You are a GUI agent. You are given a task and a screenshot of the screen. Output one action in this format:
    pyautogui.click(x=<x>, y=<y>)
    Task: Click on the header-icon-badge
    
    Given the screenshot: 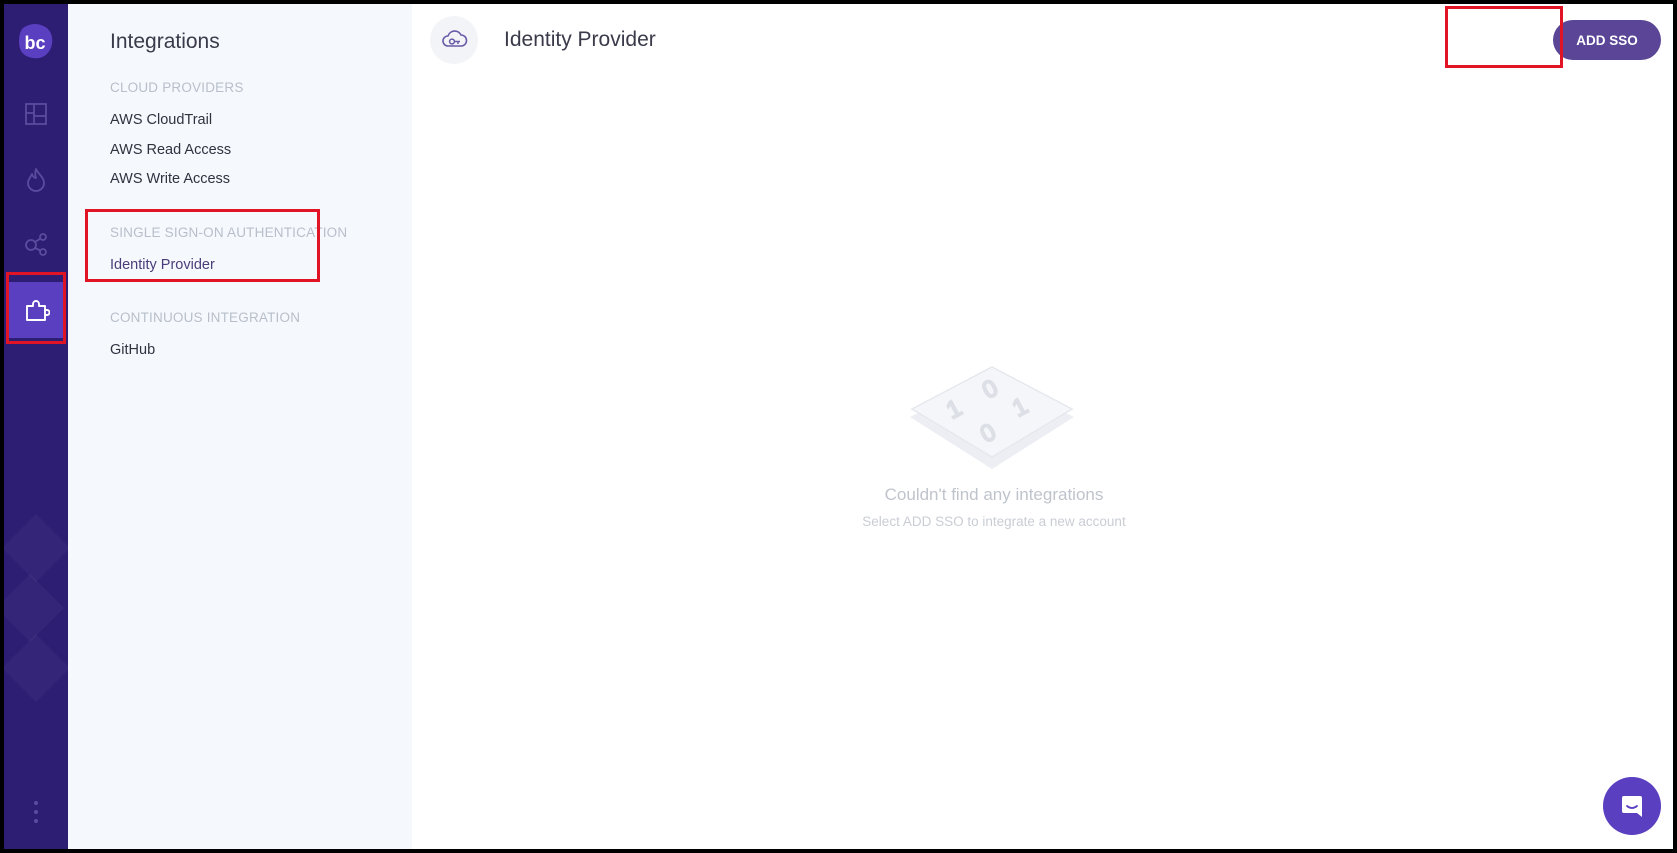 What is the action you would take?
    pyautogui.click(x=454, y=40)
    